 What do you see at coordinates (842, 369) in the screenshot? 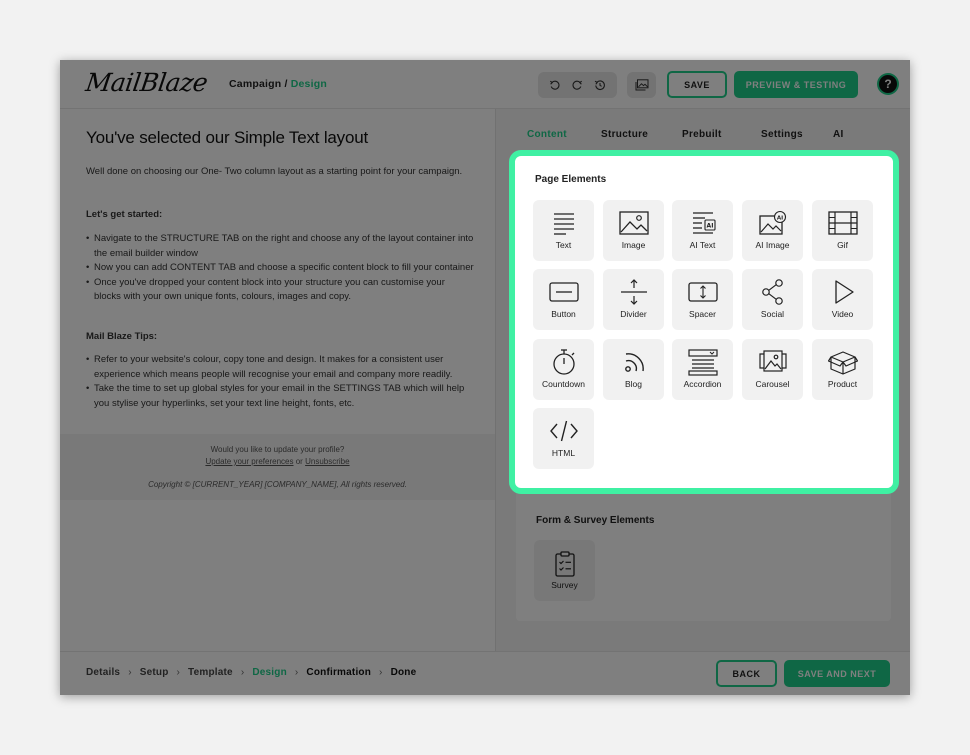
I see `element-product: Product` at bounding box center [842, 369].